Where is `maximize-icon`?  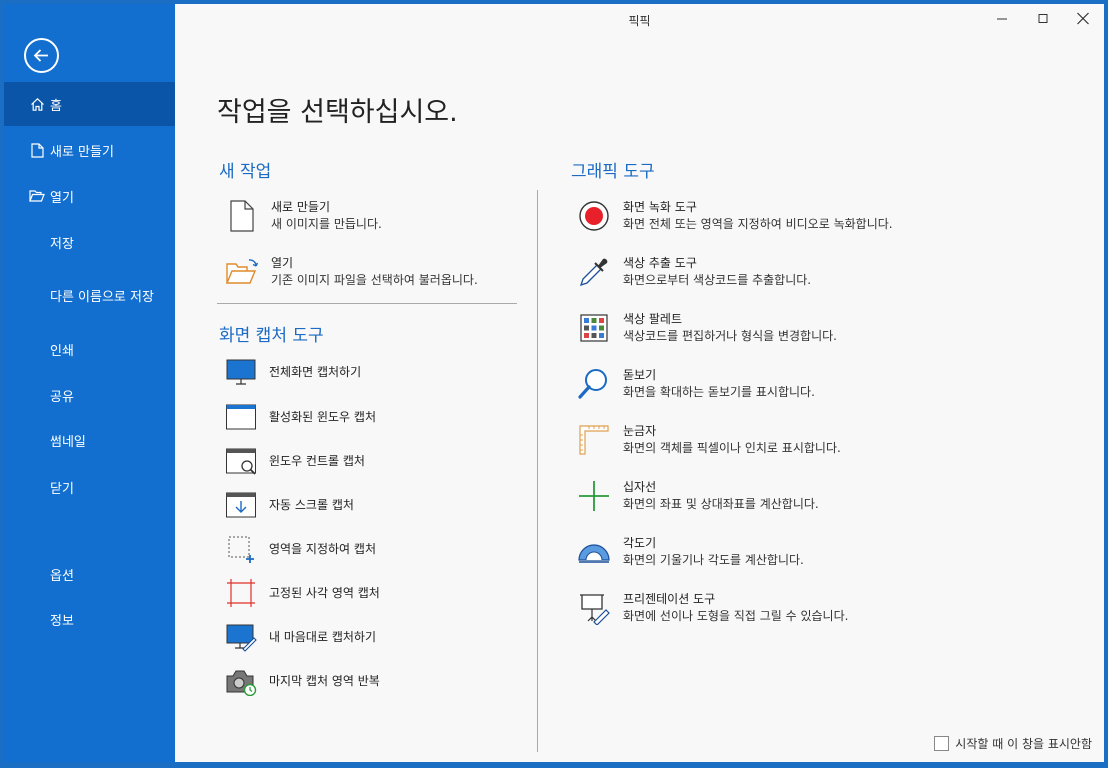
maximize-icon is located at coordinates (1043, 18).